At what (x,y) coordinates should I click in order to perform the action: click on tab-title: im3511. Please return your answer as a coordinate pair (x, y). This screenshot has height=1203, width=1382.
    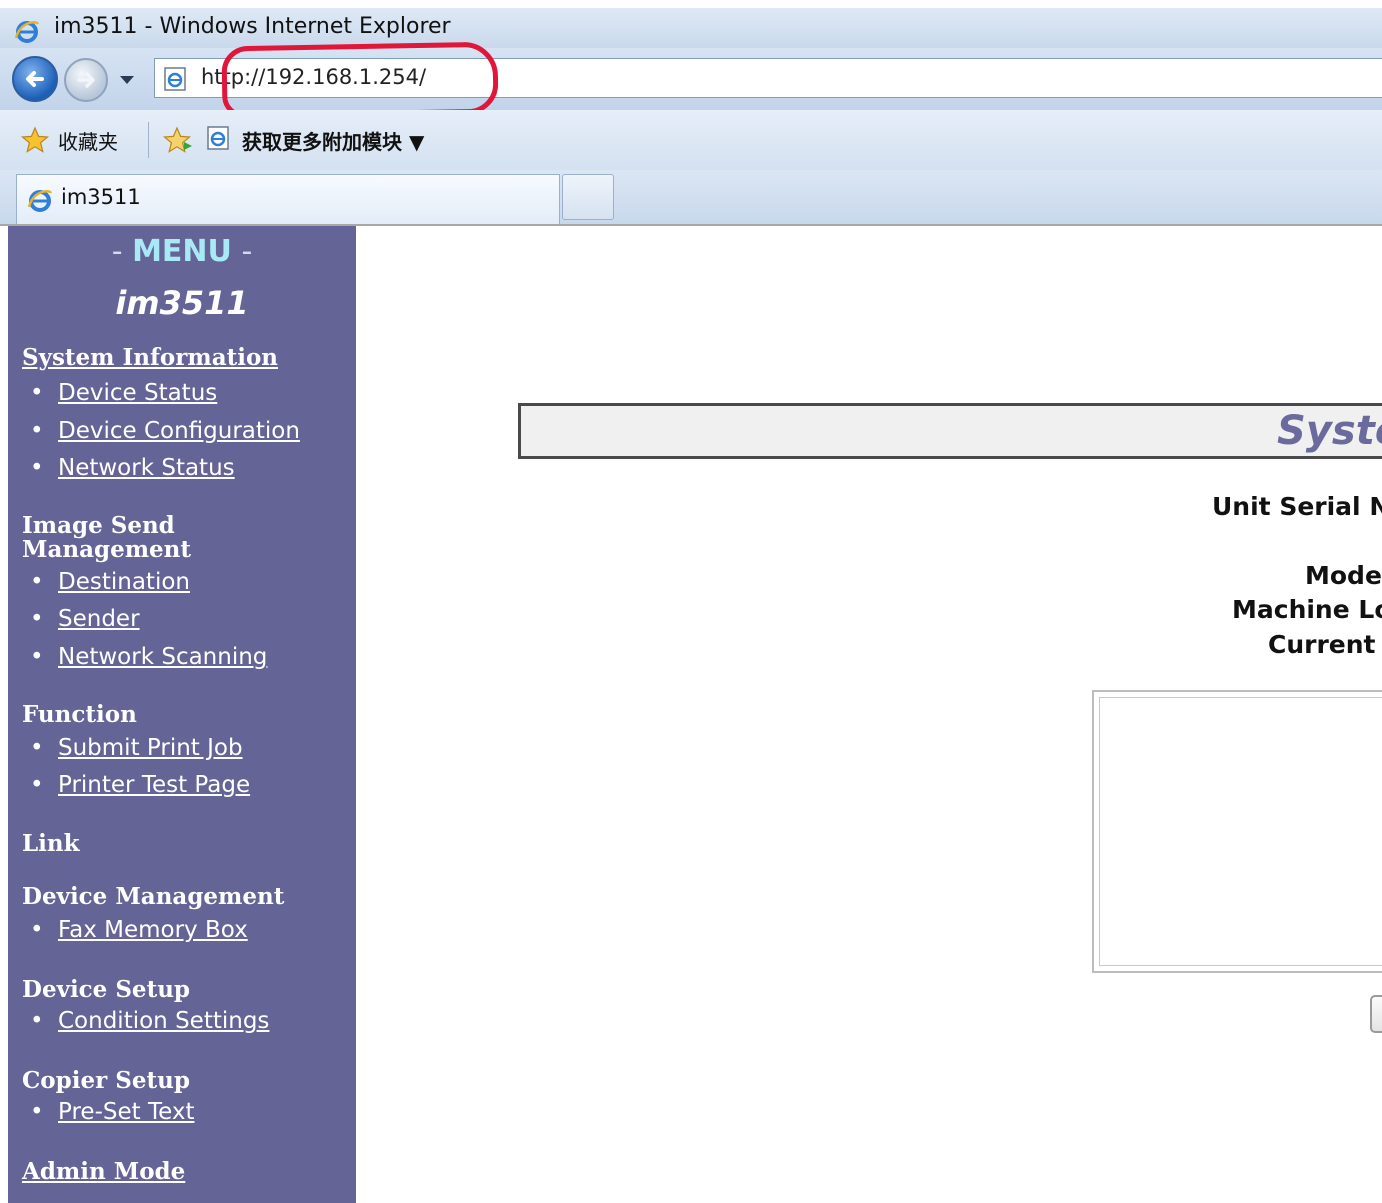
    Looking at the image, I should click on (101, 197).